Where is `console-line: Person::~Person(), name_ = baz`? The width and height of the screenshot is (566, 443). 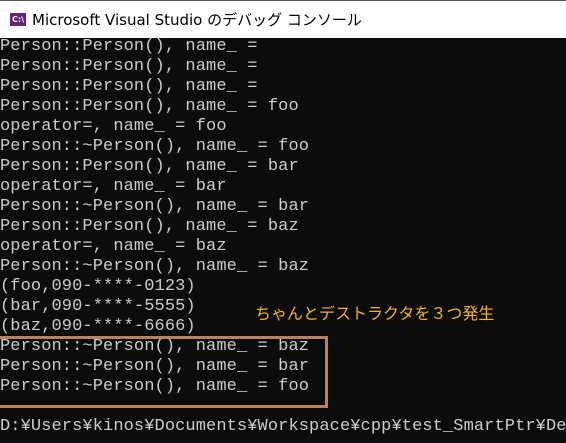 console-line: Person::~Person(), name_ = baz is located at coordinates (155, 266).